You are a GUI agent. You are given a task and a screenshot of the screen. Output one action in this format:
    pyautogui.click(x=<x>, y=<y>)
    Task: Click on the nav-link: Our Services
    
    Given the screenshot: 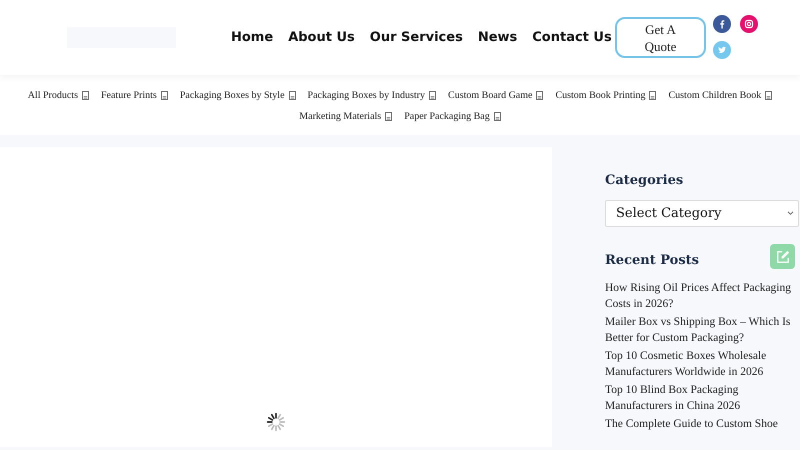 What is the action you would take?
    pyautogui.click(x=416, y=37)
    